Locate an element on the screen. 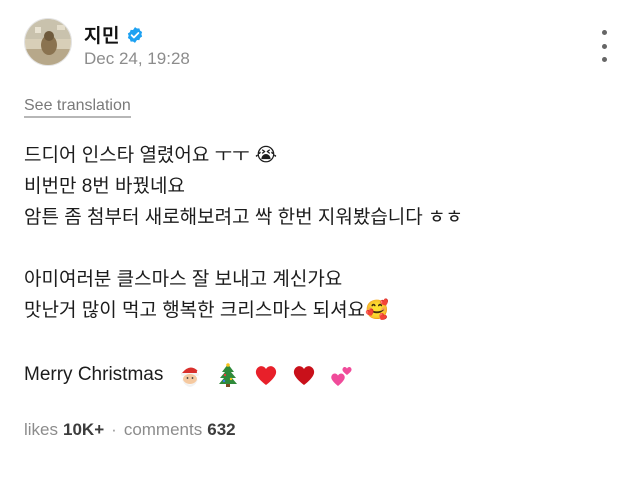 This screenshot has width=640, height=478. likes-label: likes is located at coordinates (41, 430).